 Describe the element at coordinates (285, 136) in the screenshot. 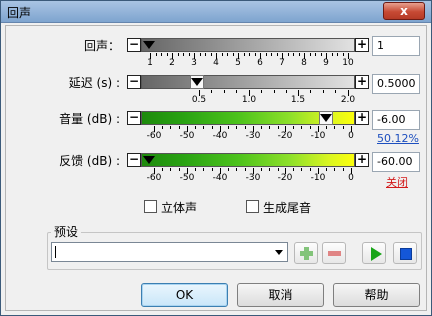

I see `scale-tick-label: -20` at that location.